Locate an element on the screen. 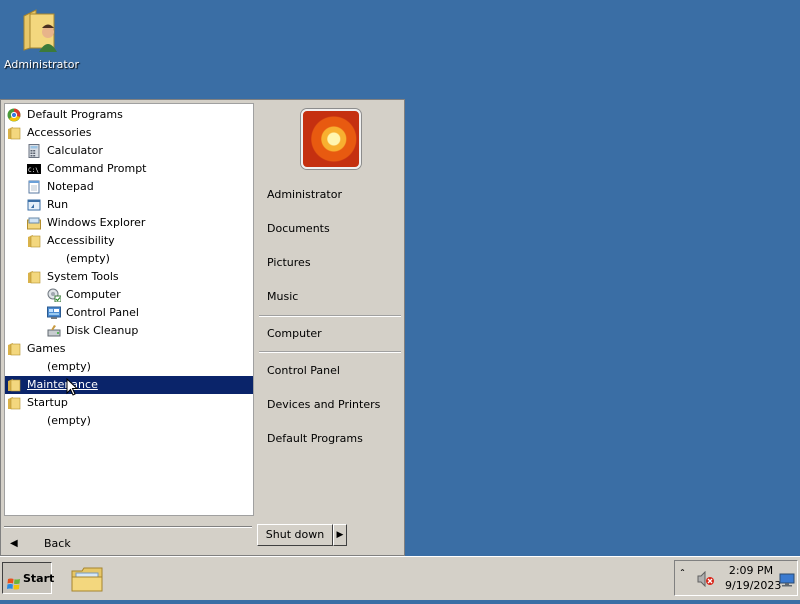 The width and height of the screenshot is (800, 604). taskbar-windows-explorer-button is located at coordinates (87, 579).